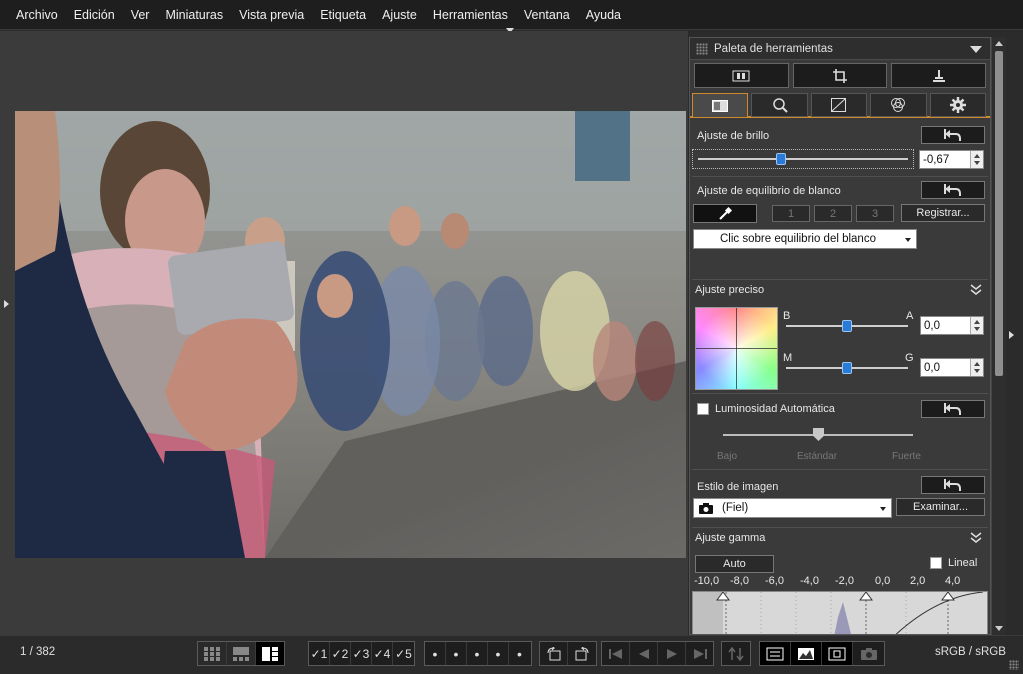 This screenshot has width=1023, height=674. Describe the element at coordinates (582, 653) in the screenshot. I see `rotate-right-button` at that location.